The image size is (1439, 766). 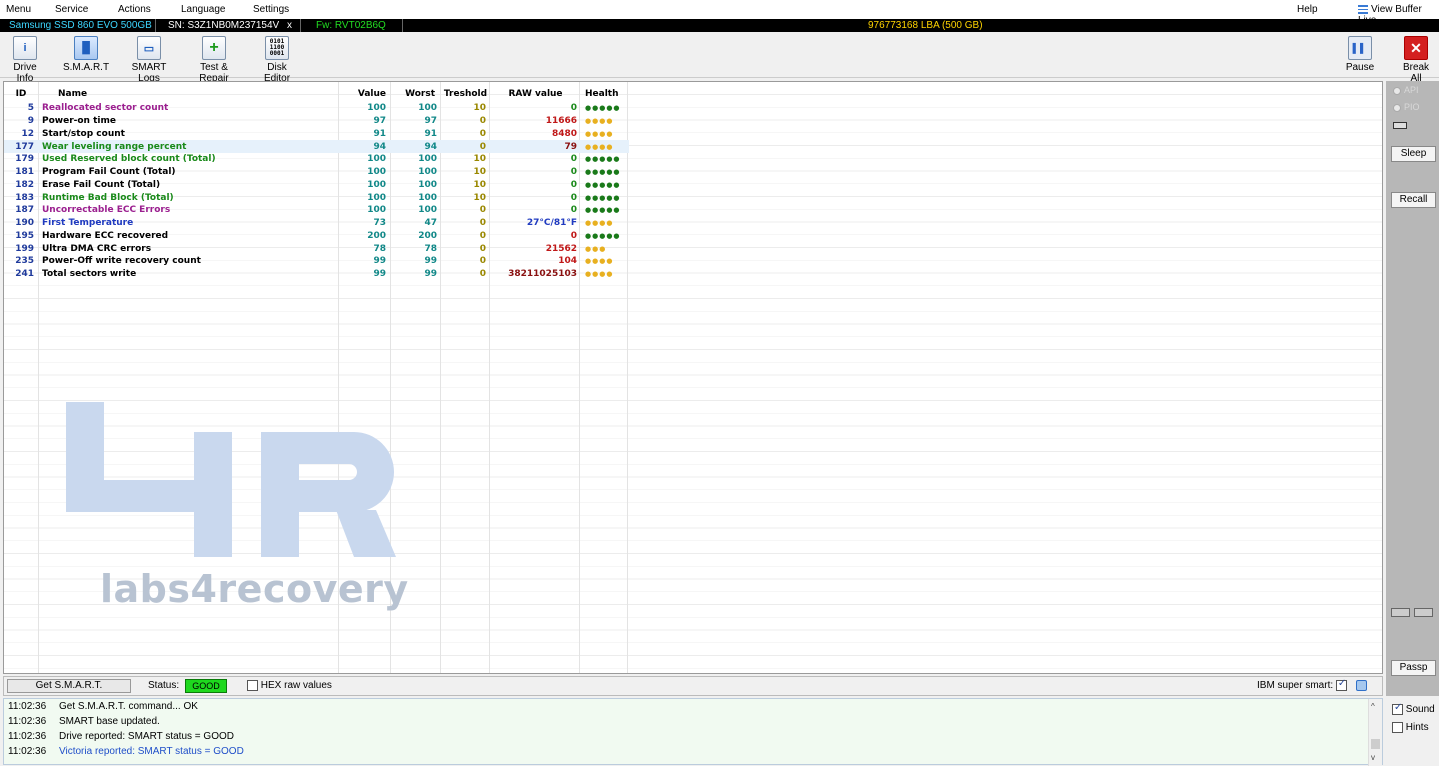 What do you see at coordinates (1341, 684) in the screenshot?
I see `ibm-super-smart-checkbox` at bounding box center [1341, 684].